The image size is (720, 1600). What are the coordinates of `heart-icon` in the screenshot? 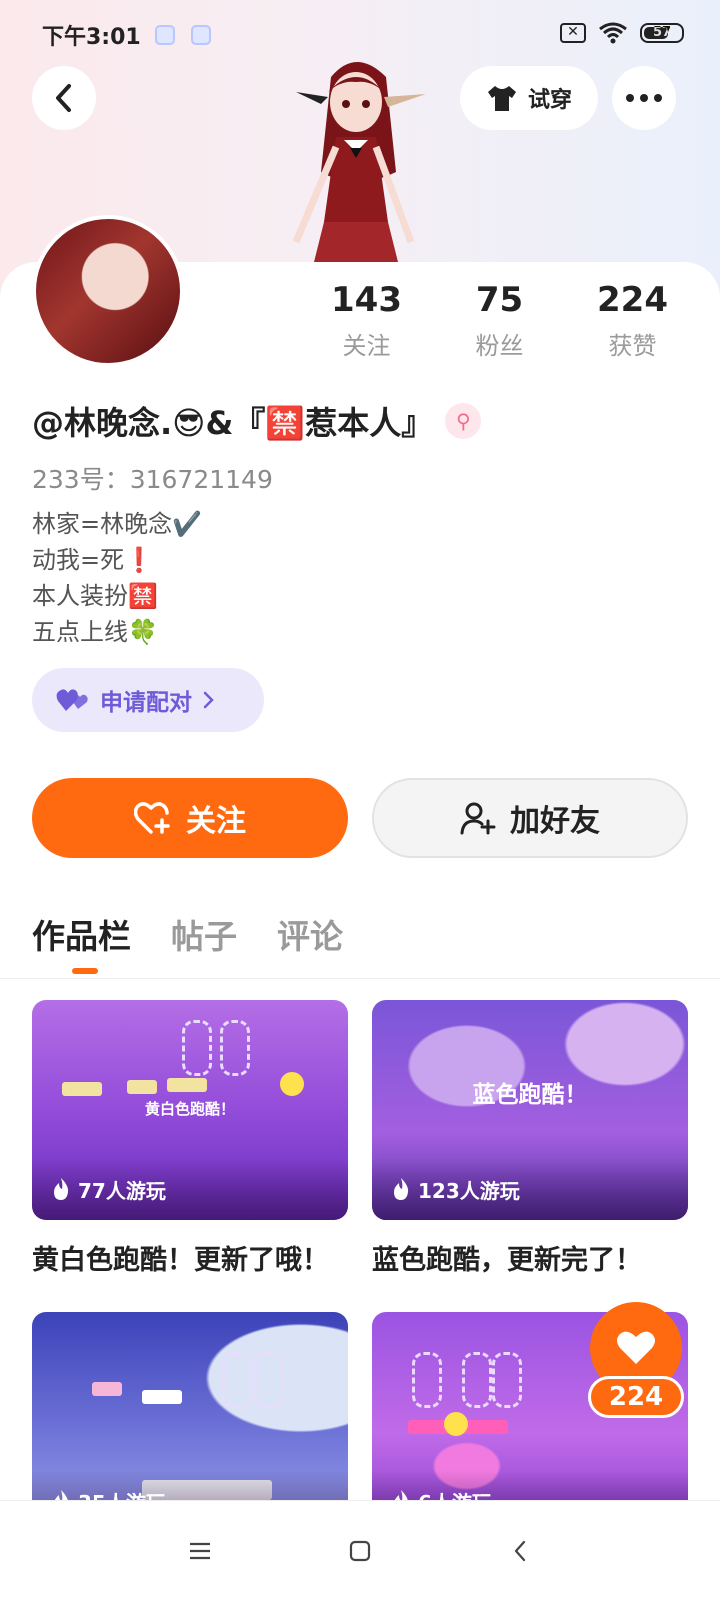 It's located at (636, 1347).